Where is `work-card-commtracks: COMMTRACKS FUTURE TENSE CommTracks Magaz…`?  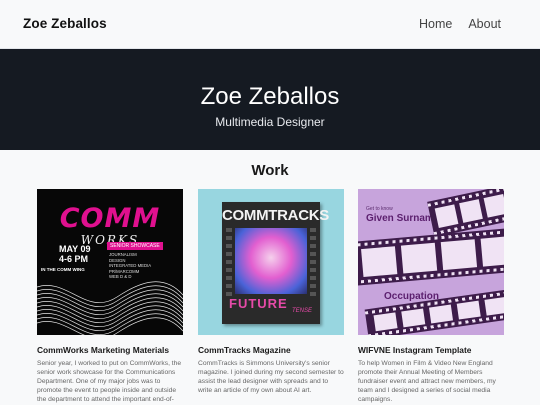
work-card-commtracks: COMMTRACKS FUTURE TENSE CommTracks Magaz… is located at coordinates (271, 292).